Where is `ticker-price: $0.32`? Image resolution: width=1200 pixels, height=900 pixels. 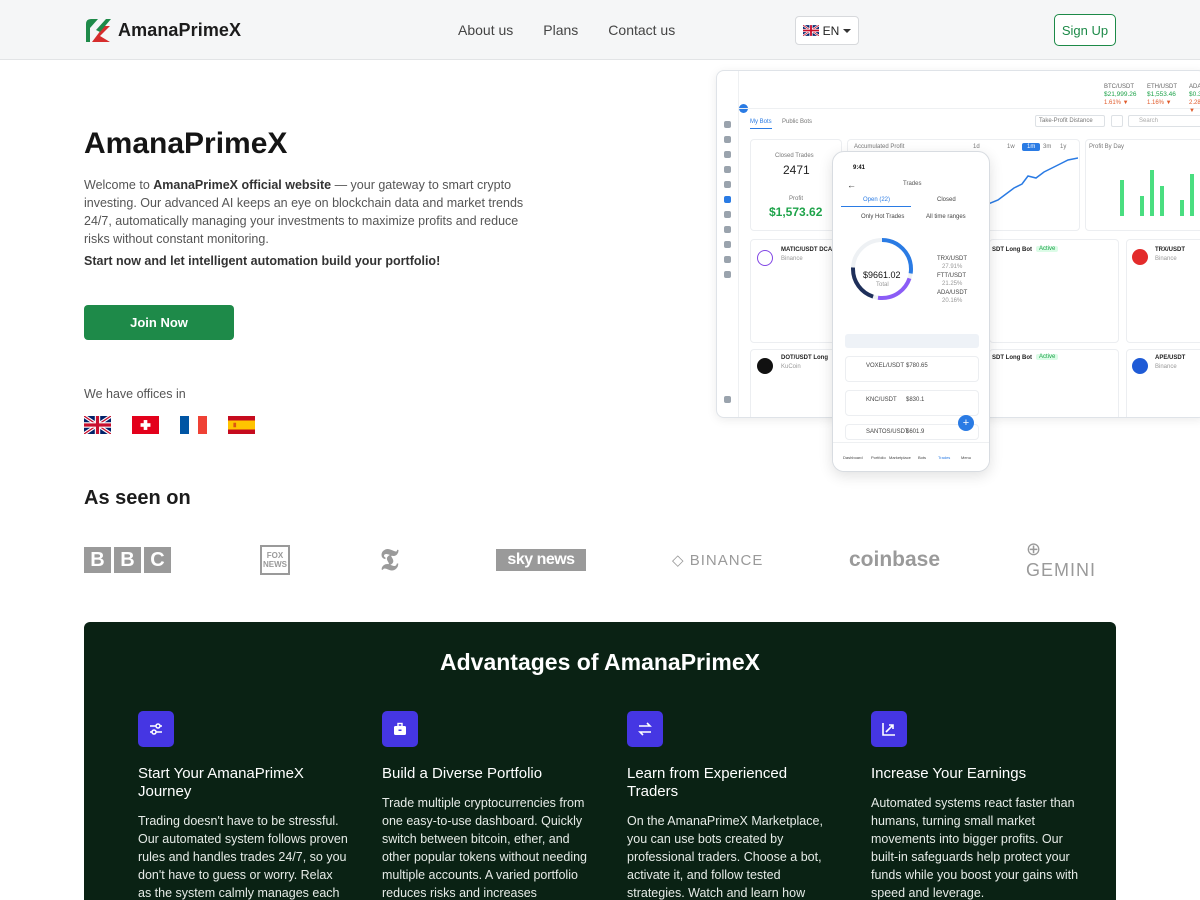 ticker-price: $0.32 is located at coordinates (1194, 94).